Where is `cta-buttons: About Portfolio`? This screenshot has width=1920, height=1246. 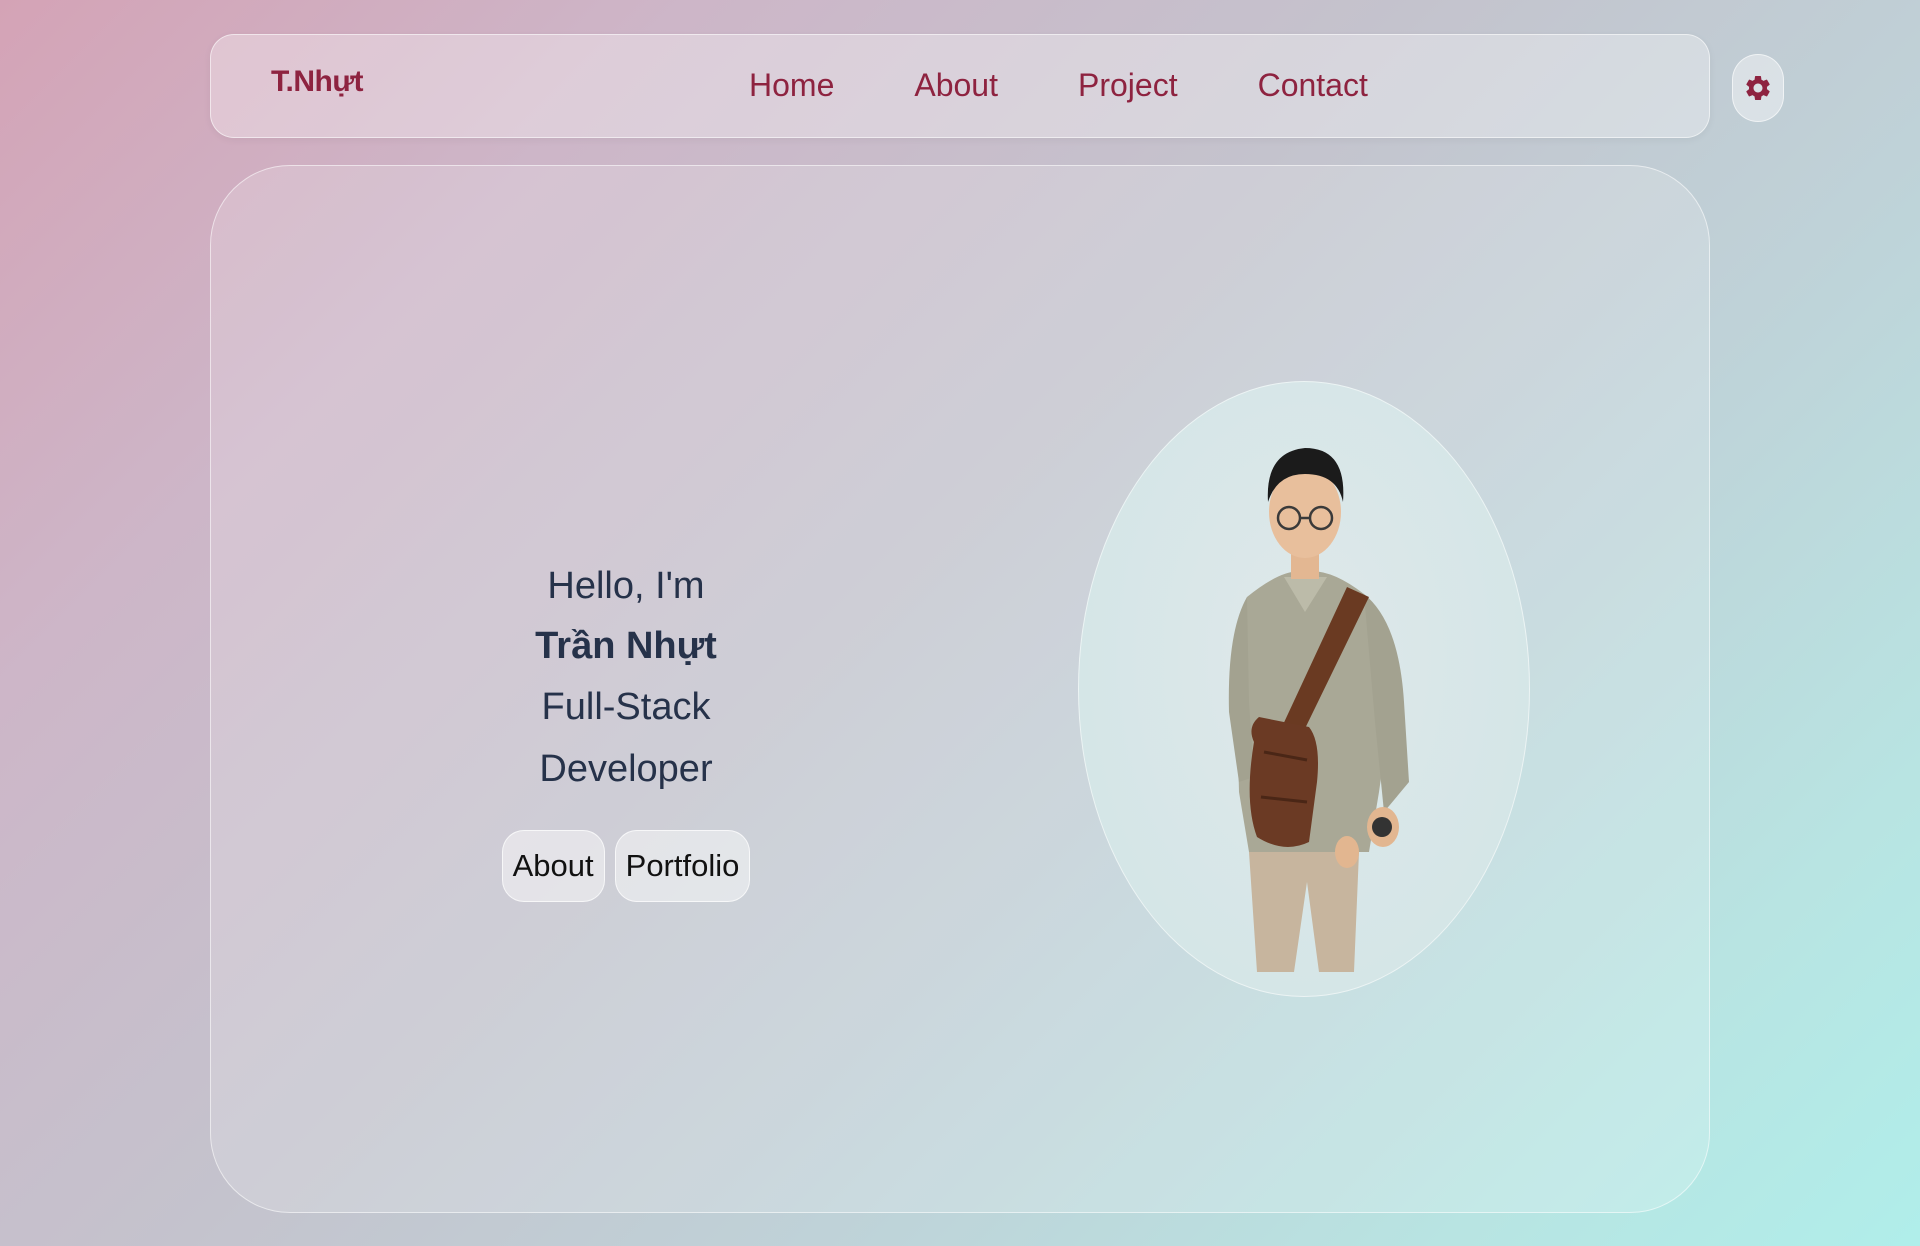 cta-buttons: About Portfolio is located at coordinates (626, 866).